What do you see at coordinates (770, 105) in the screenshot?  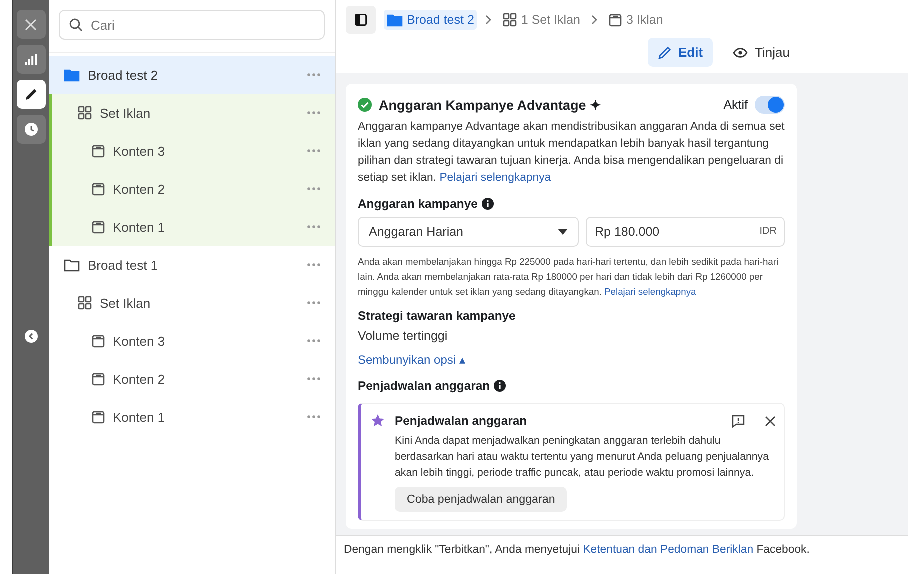 I see `toggle-switch` at bounding box center [770, 105].